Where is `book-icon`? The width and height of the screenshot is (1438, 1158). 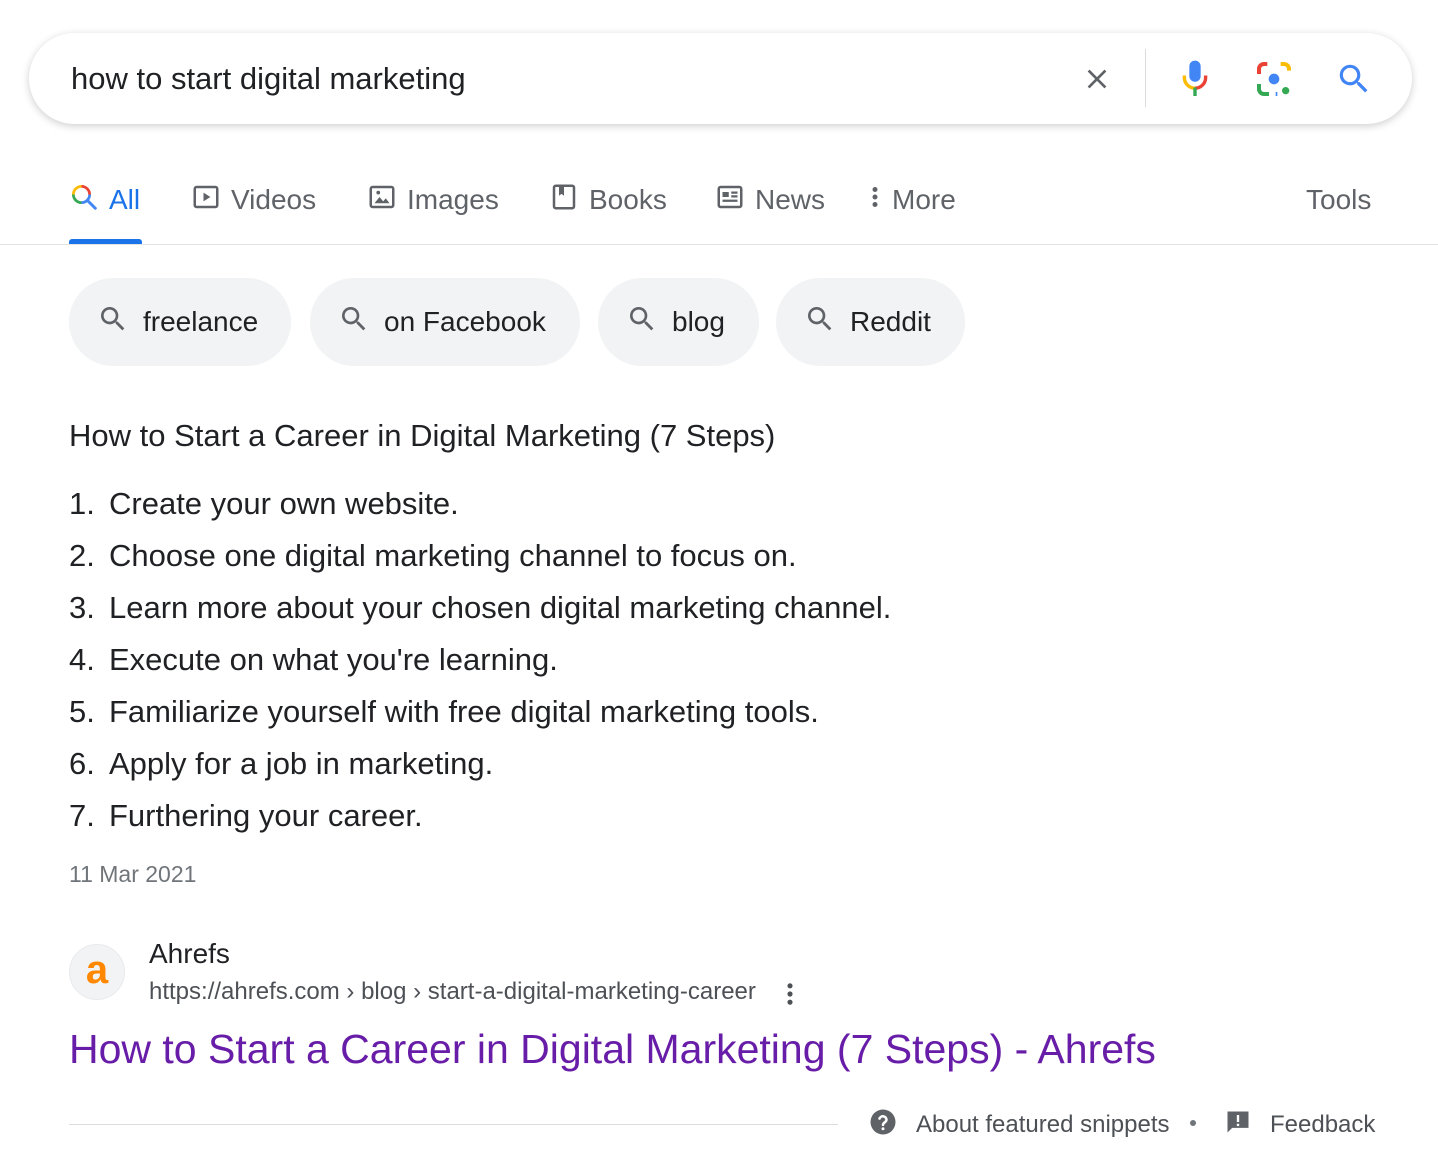 book-icon is located at coordinates (564, 200).